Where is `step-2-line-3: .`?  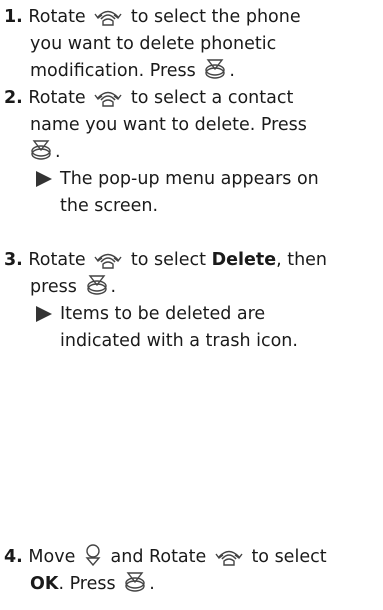
step-2-line-3: . is located at coordinates (45, 152).